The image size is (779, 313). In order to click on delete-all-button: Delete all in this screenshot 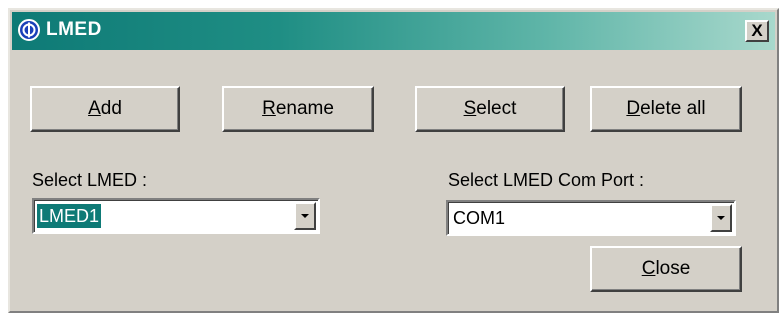, I will do `click(666, 109)`.